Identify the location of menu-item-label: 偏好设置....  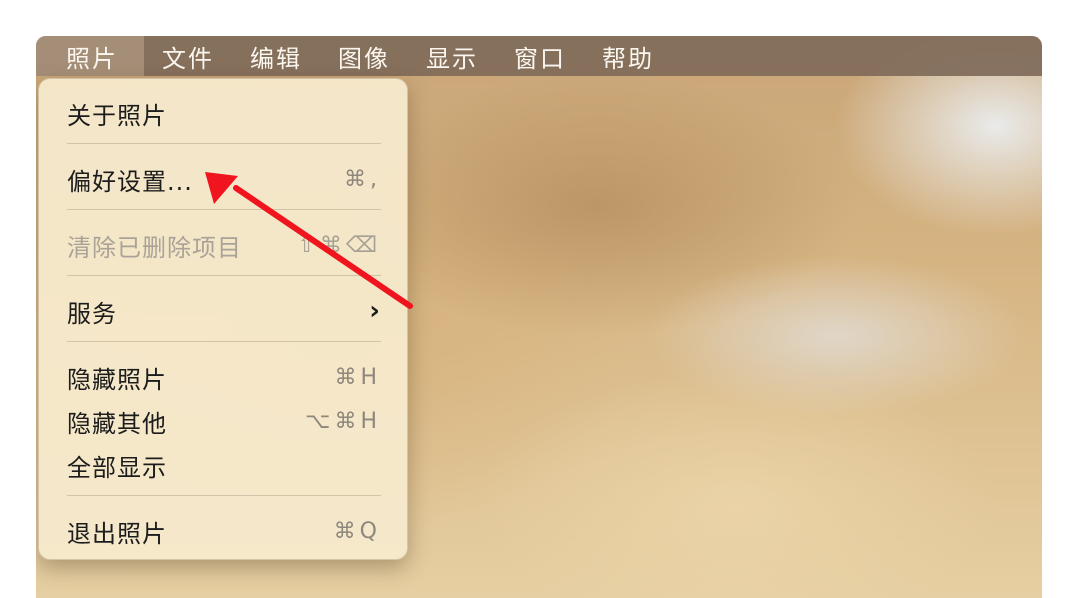
(130, 181).